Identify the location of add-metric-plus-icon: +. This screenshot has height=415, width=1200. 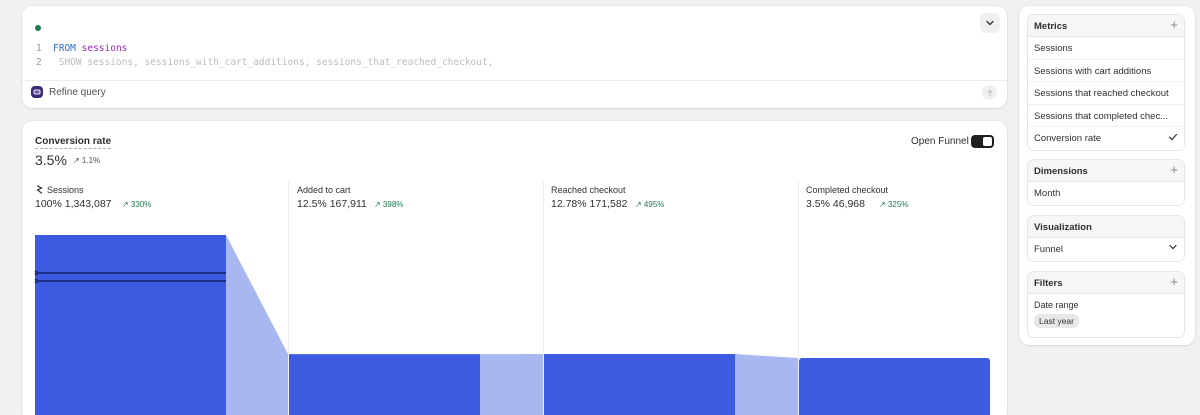
(1174, 25).